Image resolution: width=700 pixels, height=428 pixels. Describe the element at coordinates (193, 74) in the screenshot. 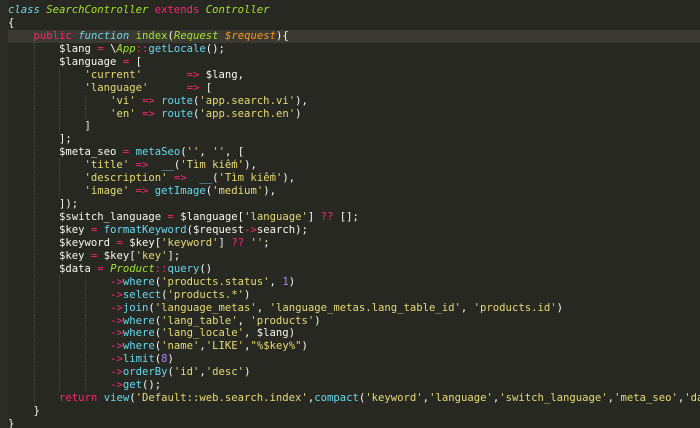

I see `code-token: =>` at that location.